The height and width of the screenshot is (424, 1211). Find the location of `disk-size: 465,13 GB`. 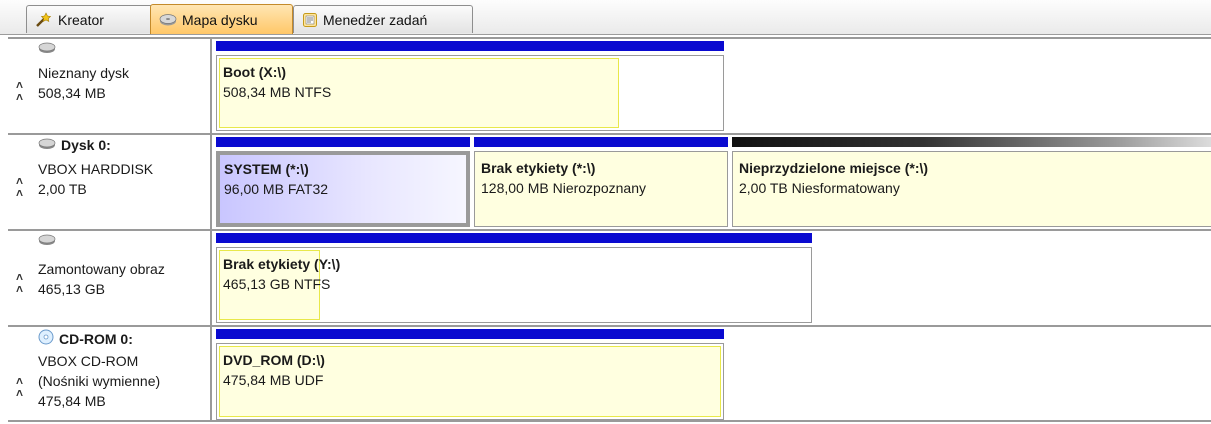

disk-size: 465,13 GB is located at coordinates (71, 289).